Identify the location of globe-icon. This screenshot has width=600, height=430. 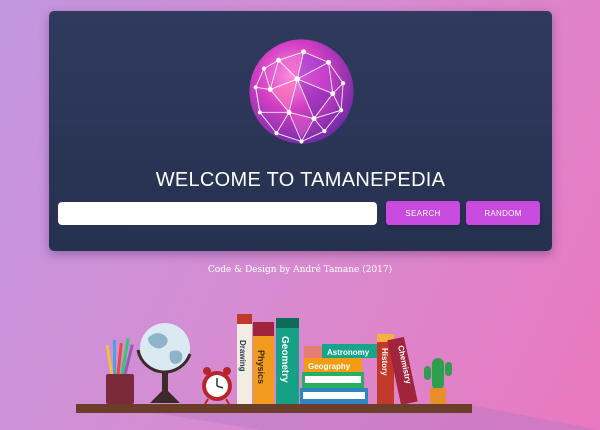
(164, 363).